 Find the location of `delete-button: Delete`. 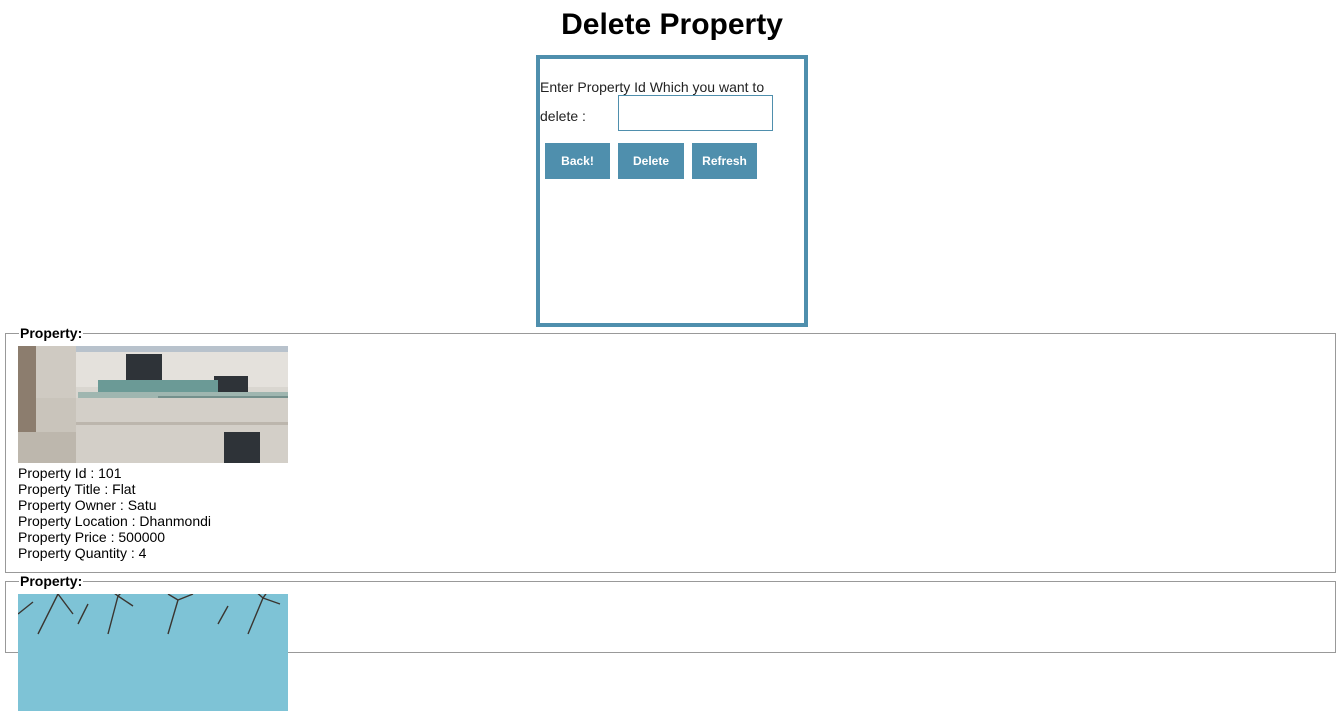

delete-button: Delete is located at coordinates (651, 161).